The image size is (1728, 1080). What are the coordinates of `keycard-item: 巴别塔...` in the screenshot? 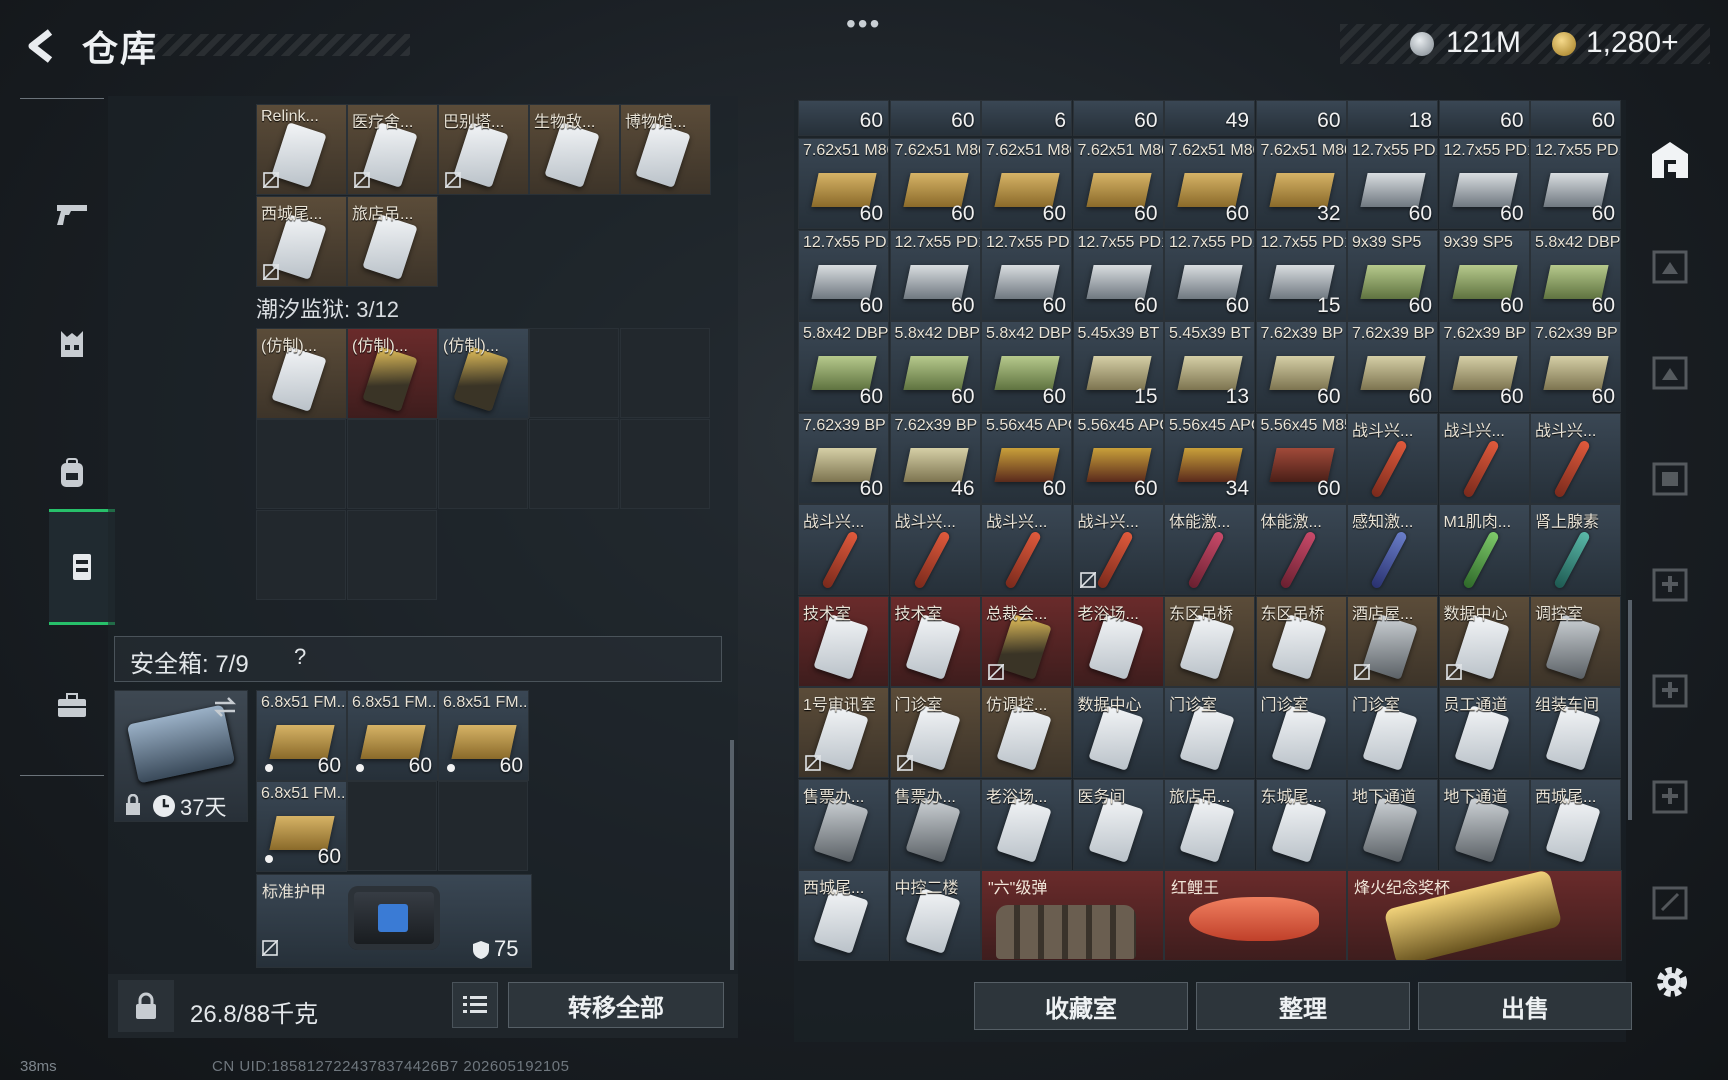 It's located at (483, 149).